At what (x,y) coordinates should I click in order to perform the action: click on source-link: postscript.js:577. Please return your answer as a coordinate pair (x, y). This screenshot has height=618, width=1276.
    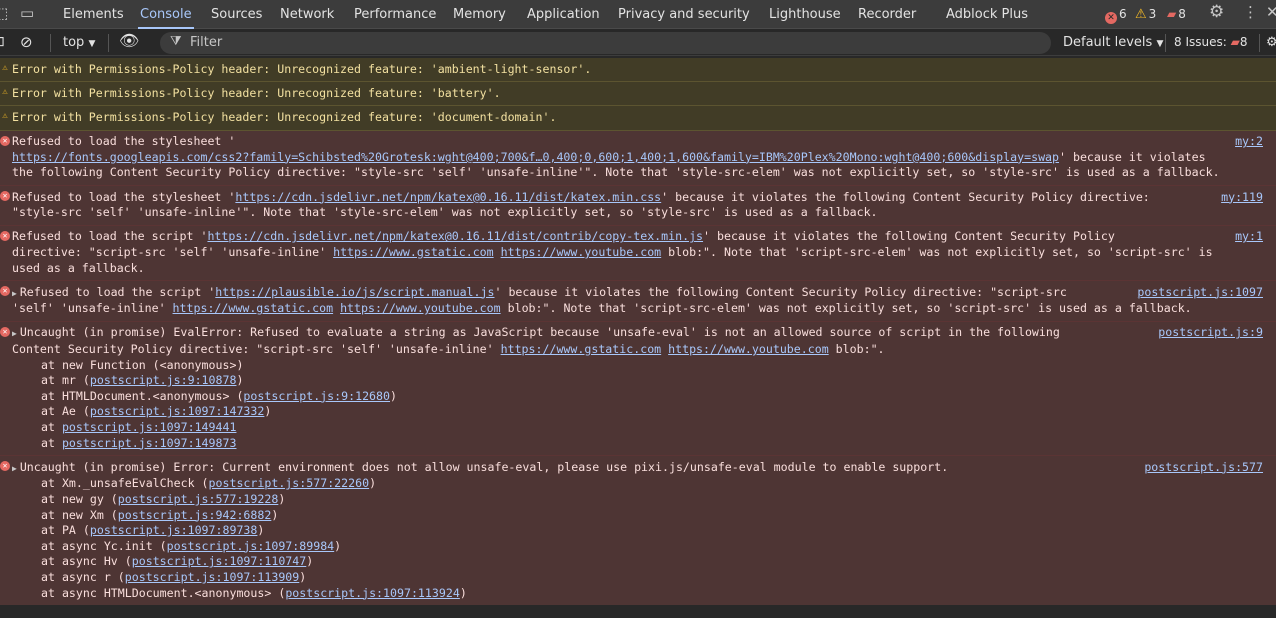
    Looking at the image, I should click on (1200, 467).